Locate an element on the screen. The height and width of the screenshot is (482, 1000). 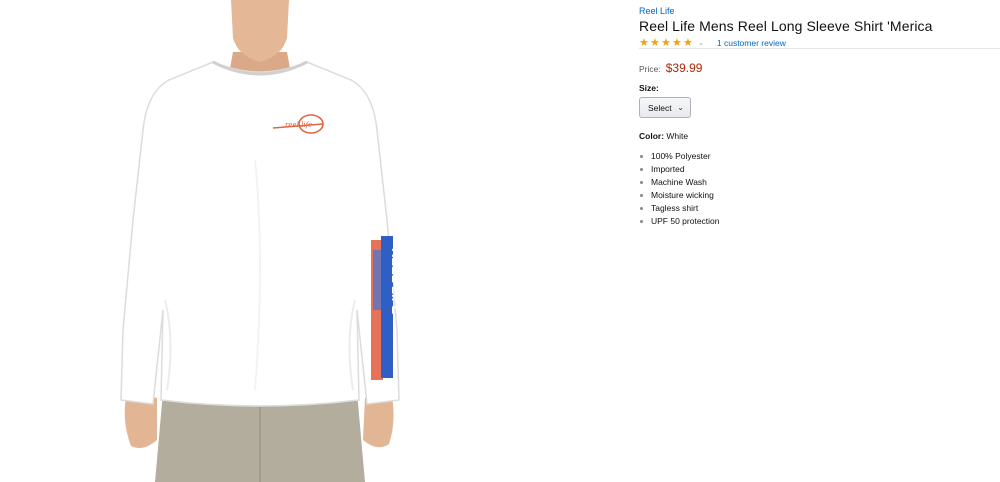
svg-text: reel life is located at coordinates (298, 125).